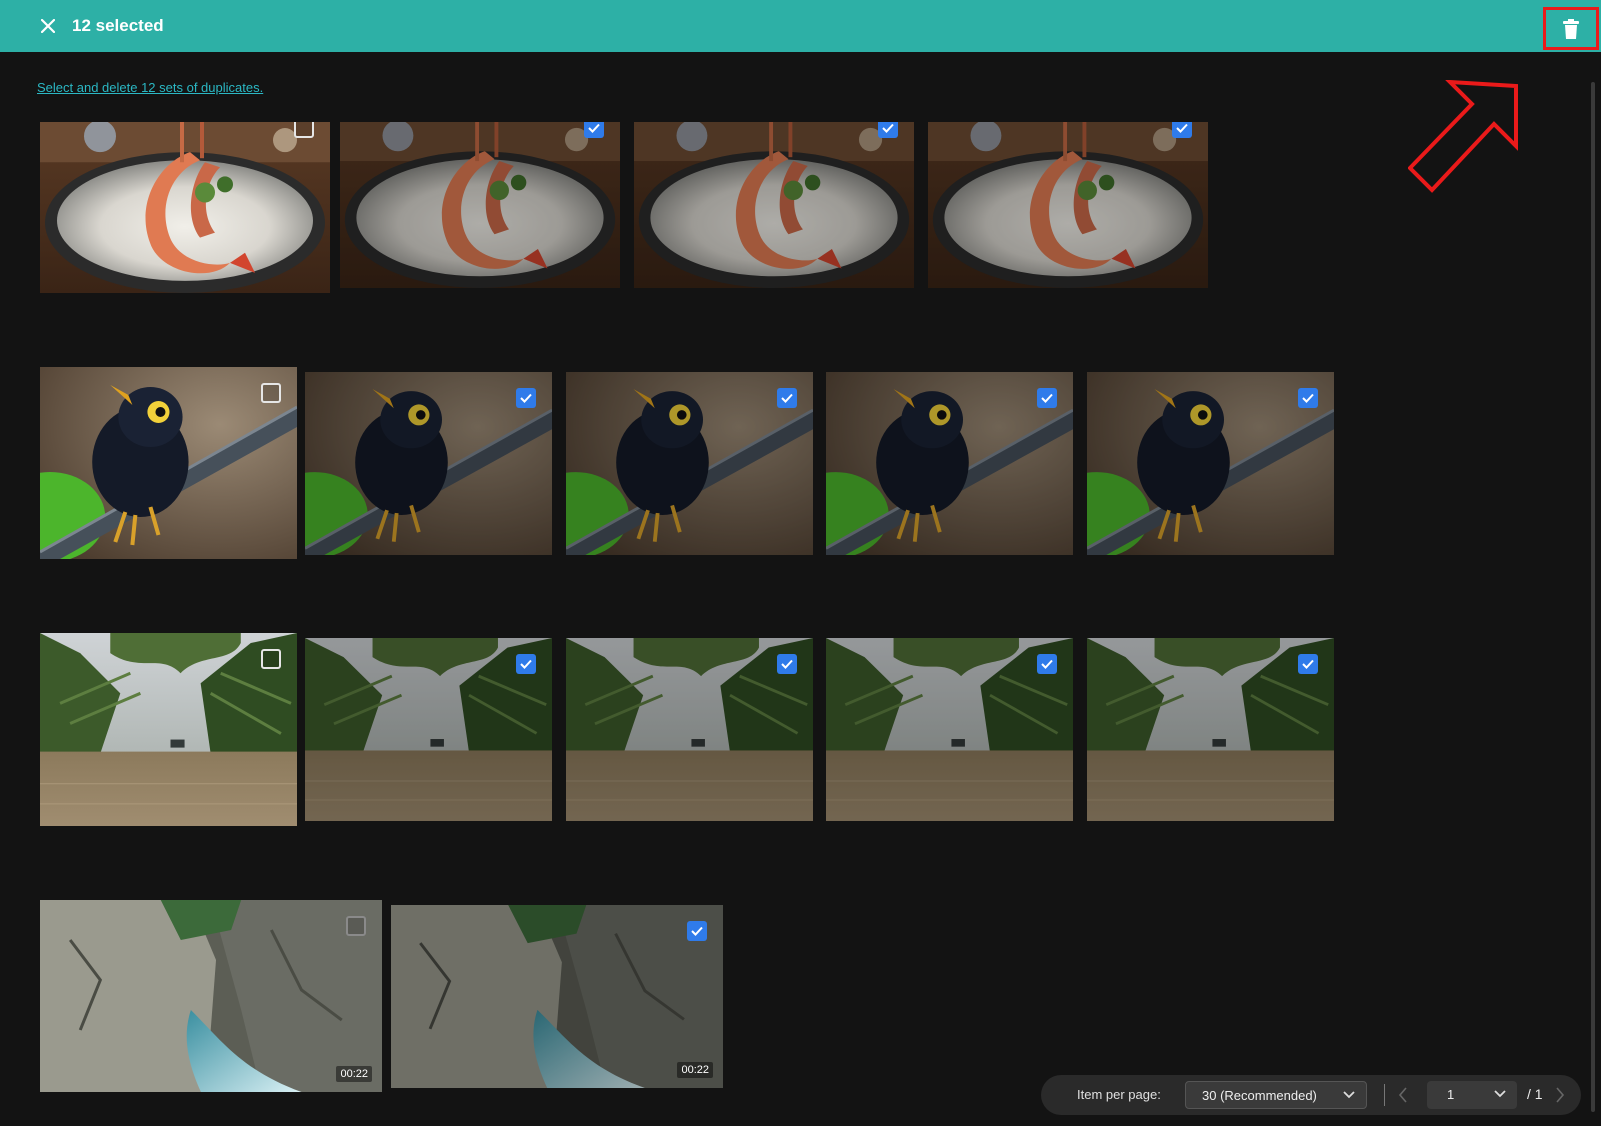  I want to click on delete-button, so click(1571, 28).